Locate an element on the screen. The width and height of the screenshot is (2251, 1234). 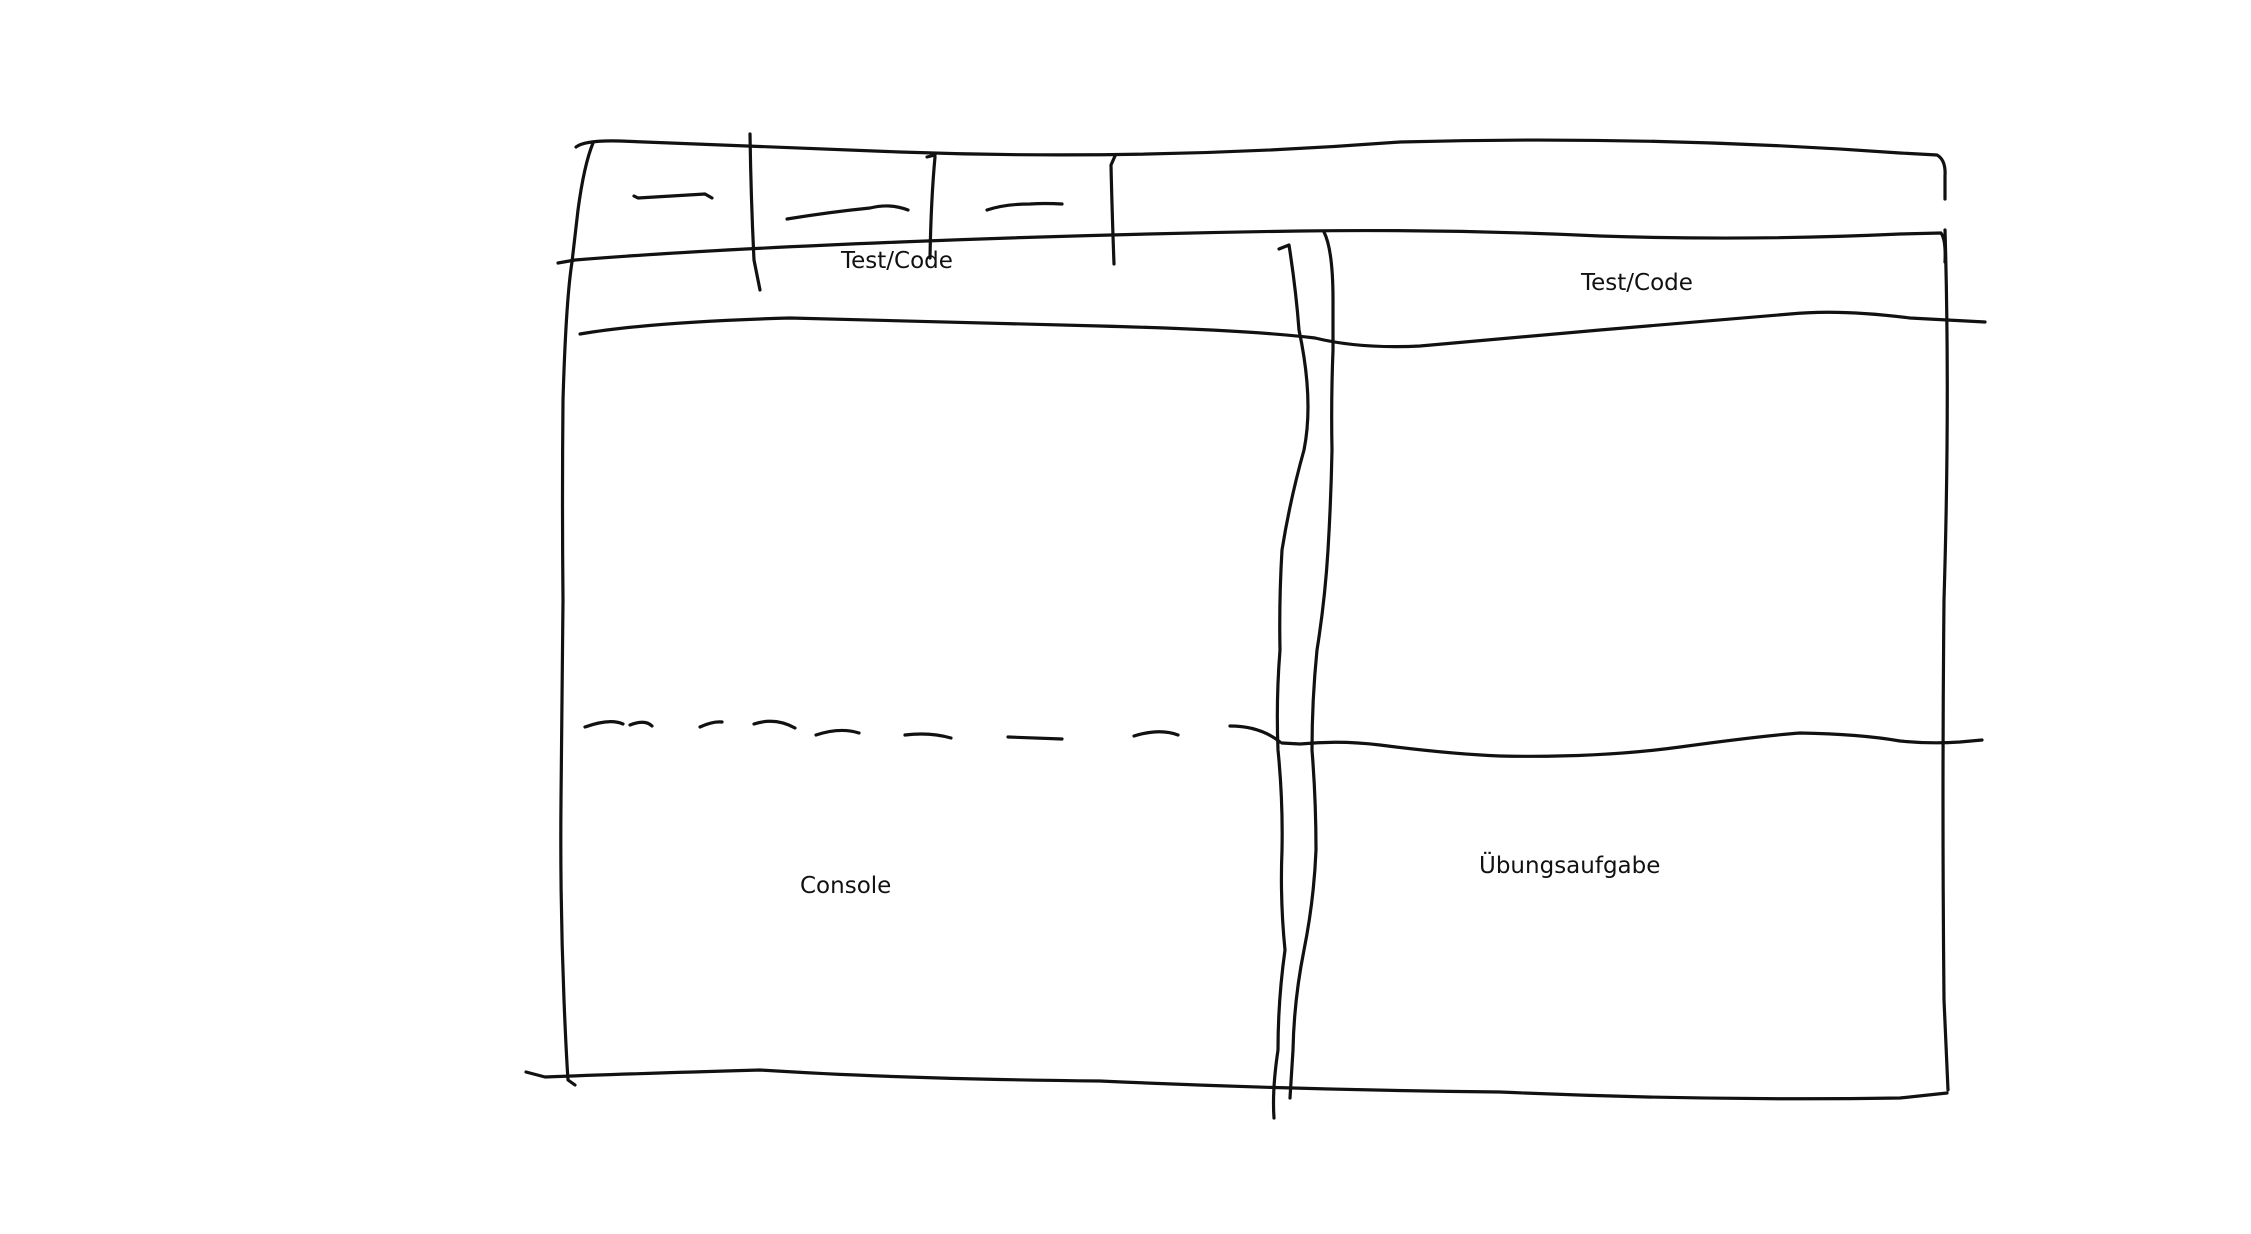
splitter-left-line is located at coordinates (1290, 681).